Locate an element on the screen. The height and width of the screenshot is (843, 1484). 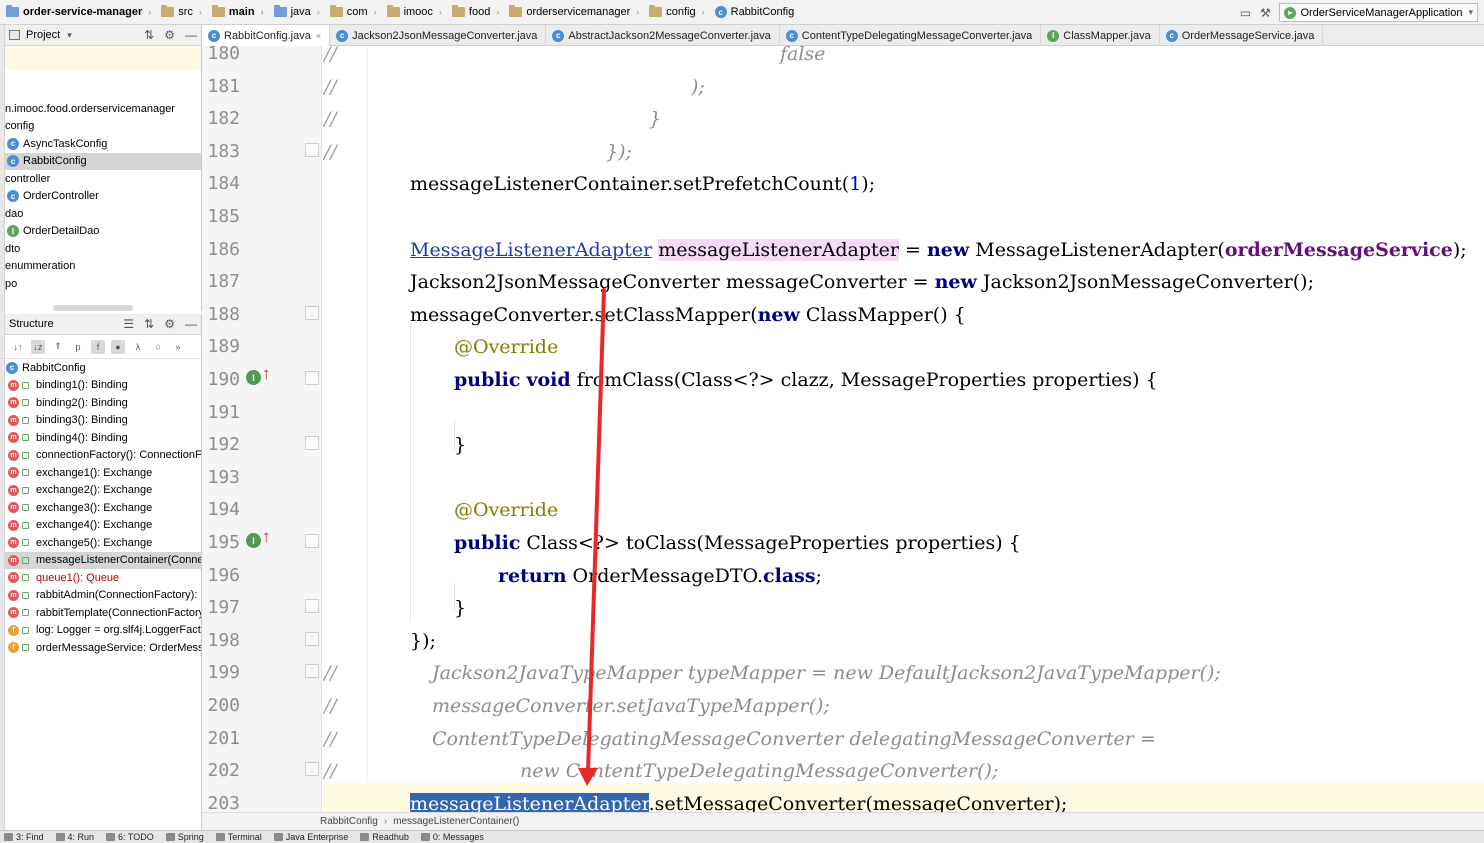
breadcrumb-class: RabbitConfig is located at coordinates (349, 821).